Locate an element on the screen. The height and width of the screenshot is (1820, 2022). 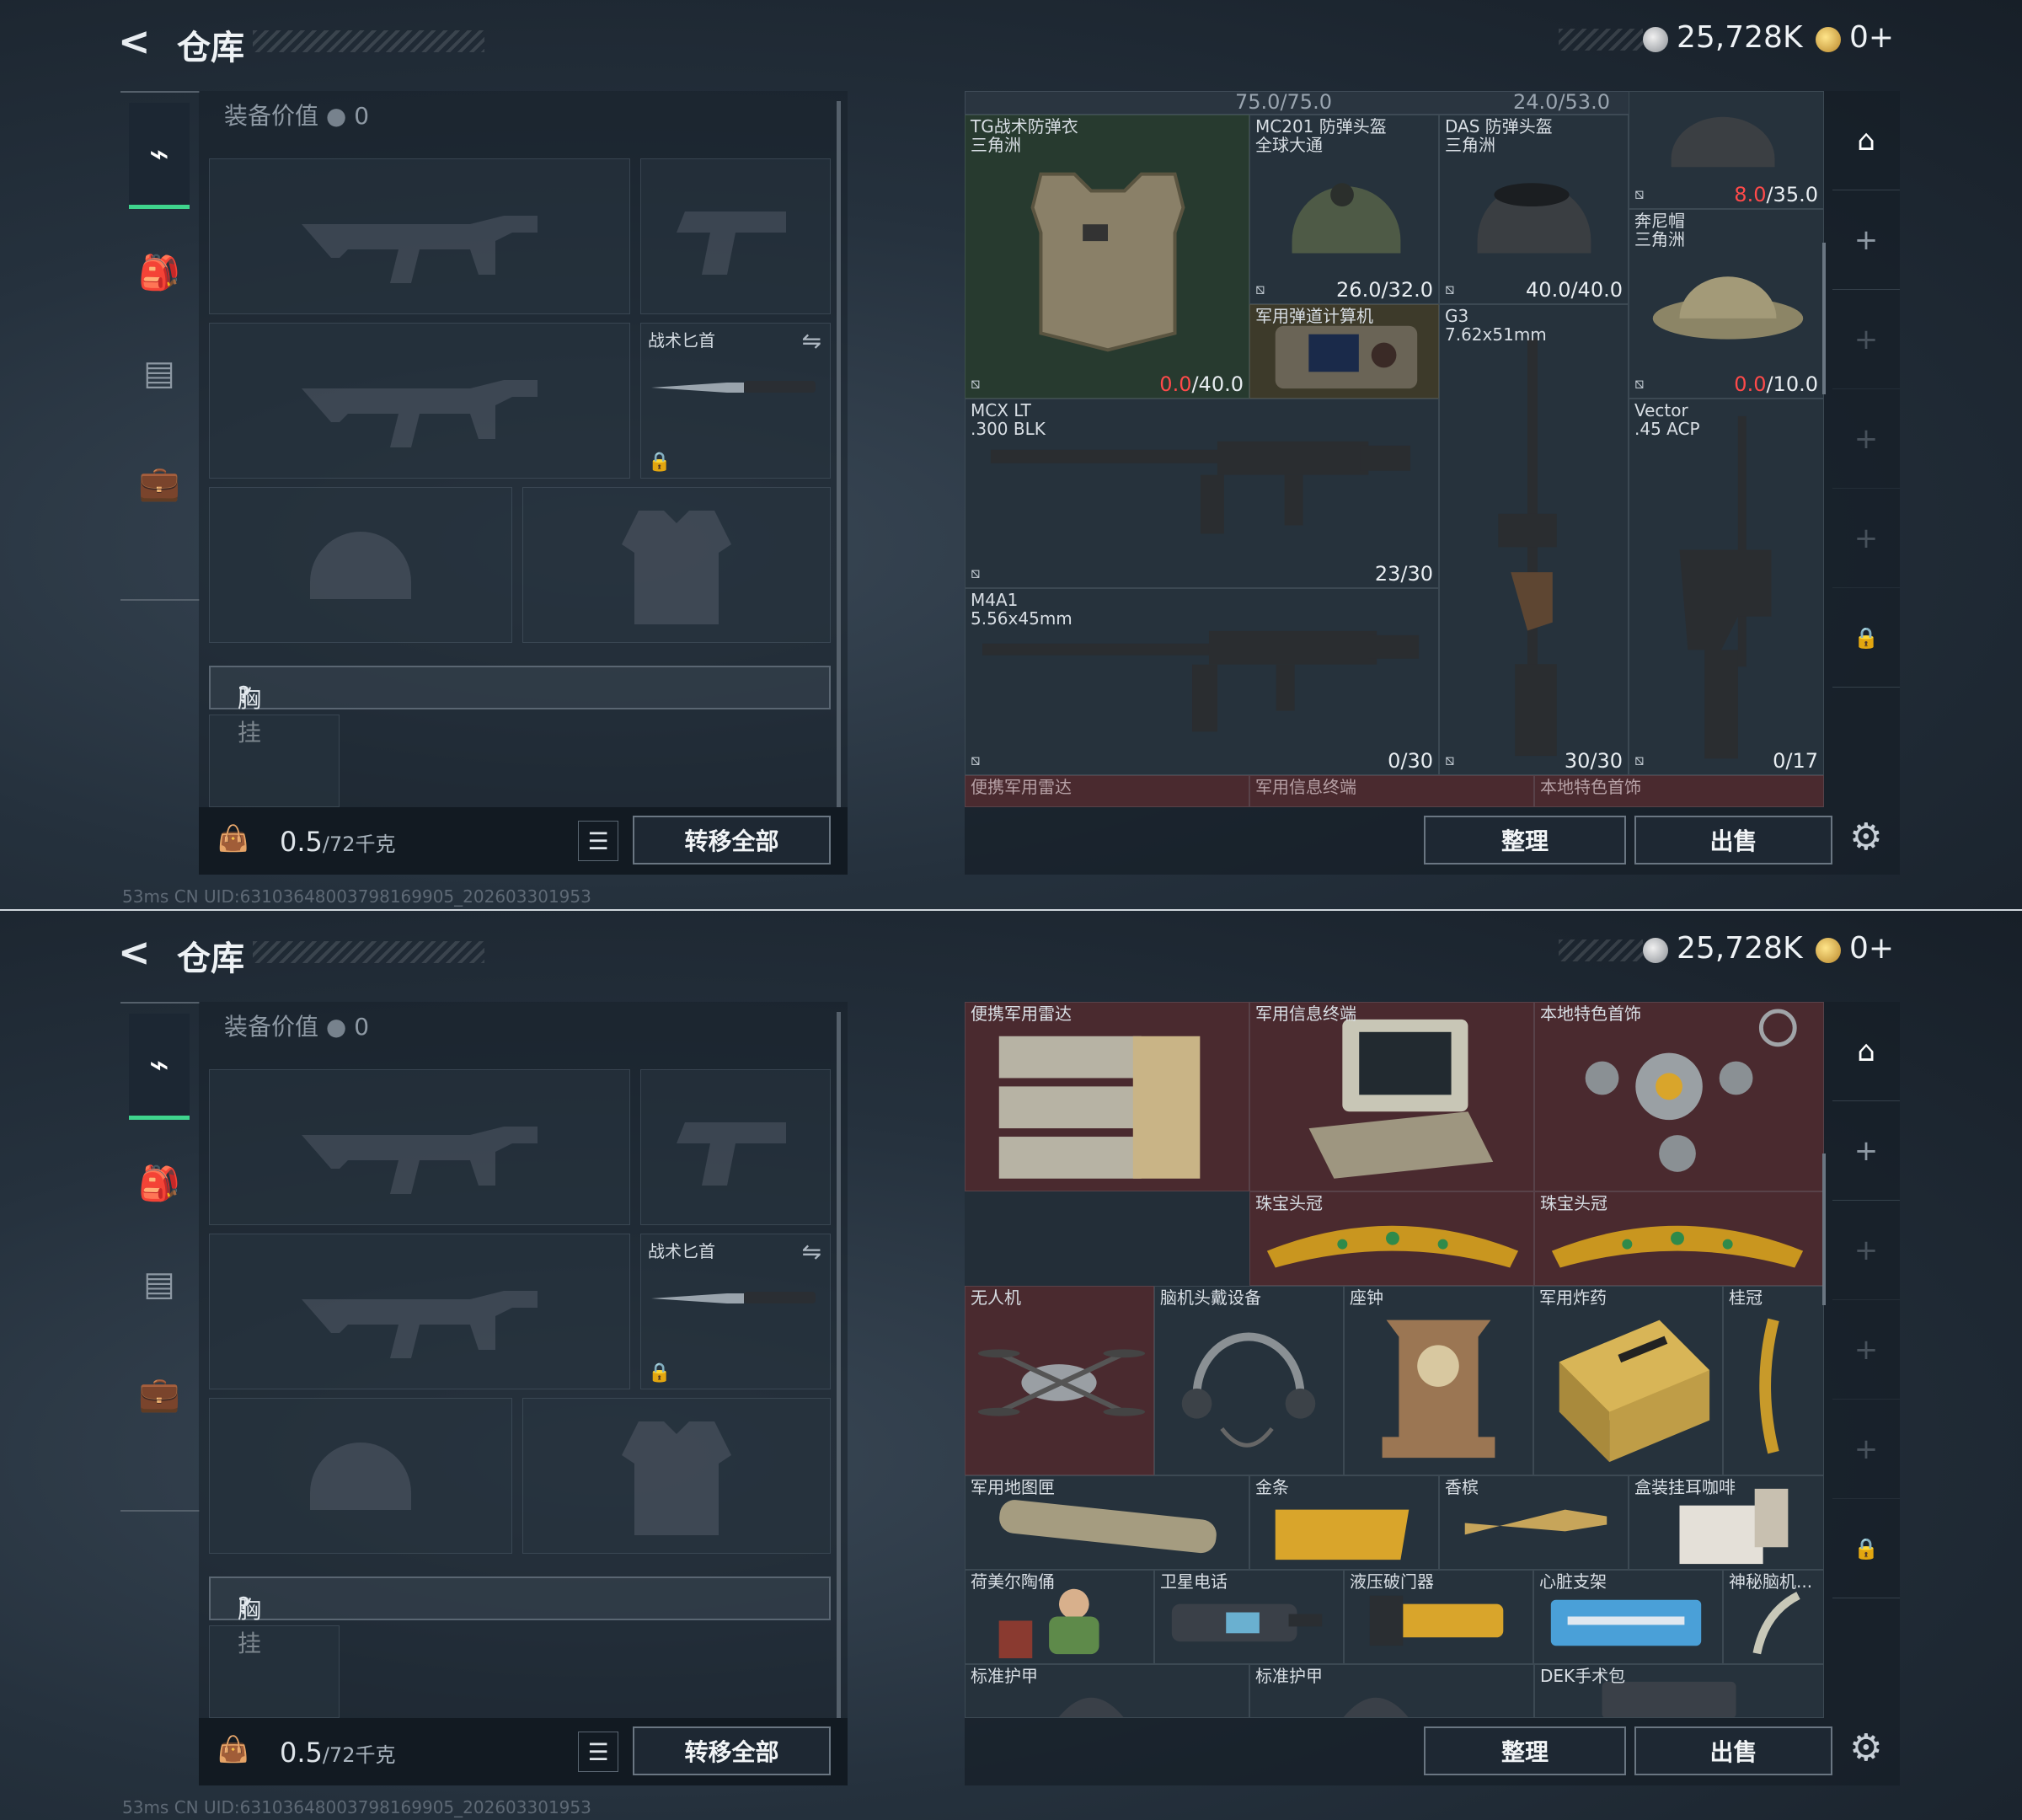
stash-item: 液压破门器 is located at coordinates (1438, 1617).